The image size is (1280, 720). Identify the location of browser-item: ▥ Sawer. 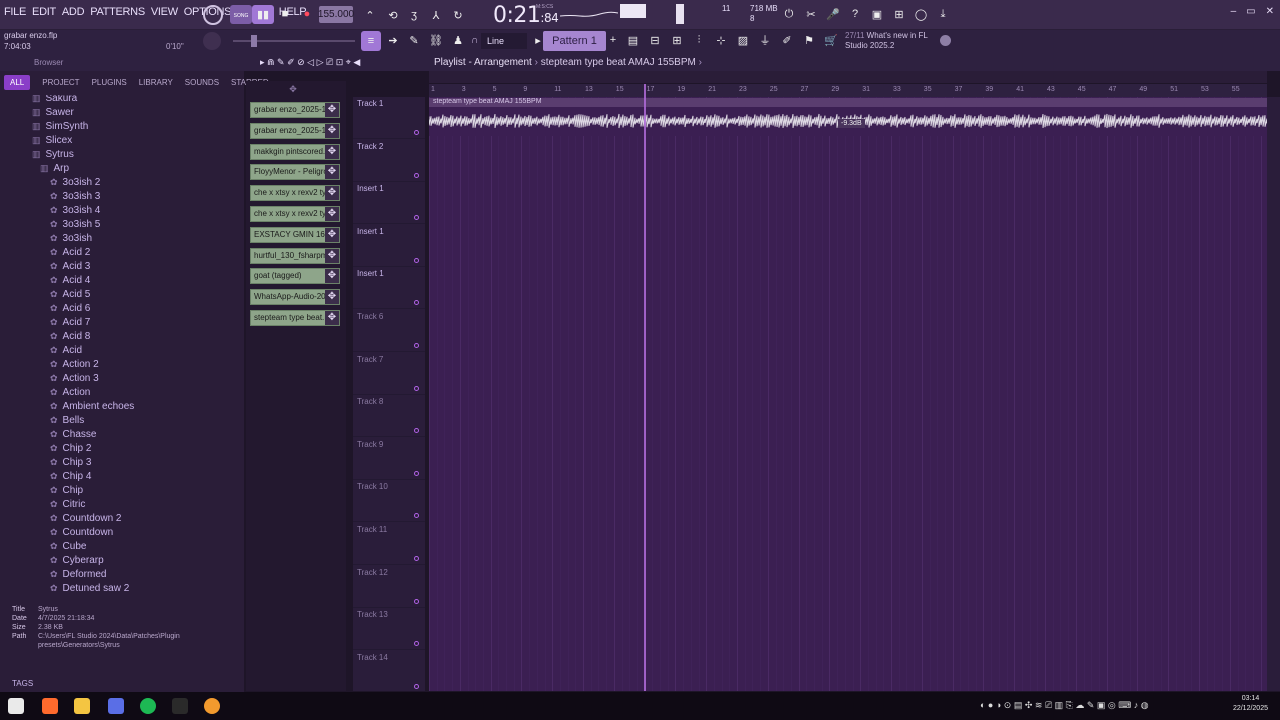
(53, 112).